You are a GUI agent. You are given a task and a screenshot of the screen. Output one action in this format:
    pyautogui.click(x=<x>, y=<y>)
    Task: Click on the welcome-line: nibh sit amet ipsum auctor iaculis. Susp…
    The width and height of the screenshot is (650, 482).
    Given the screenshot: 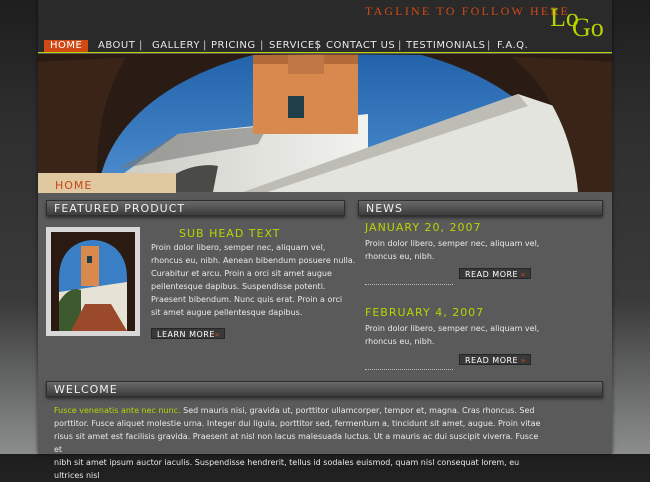 What is the action you would take?
    pyautogui.click(x=287, y=469)
    